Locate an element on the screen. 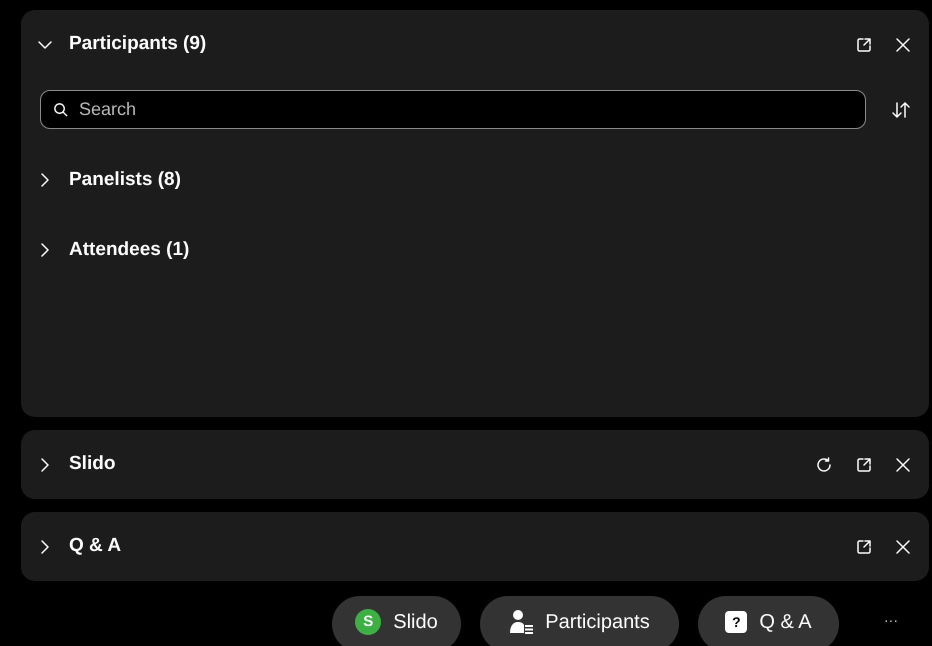 Image resolution: width=932 pixels, height=646 pixels. toolbar-button: S Slido is located at coordinates (396, 621).